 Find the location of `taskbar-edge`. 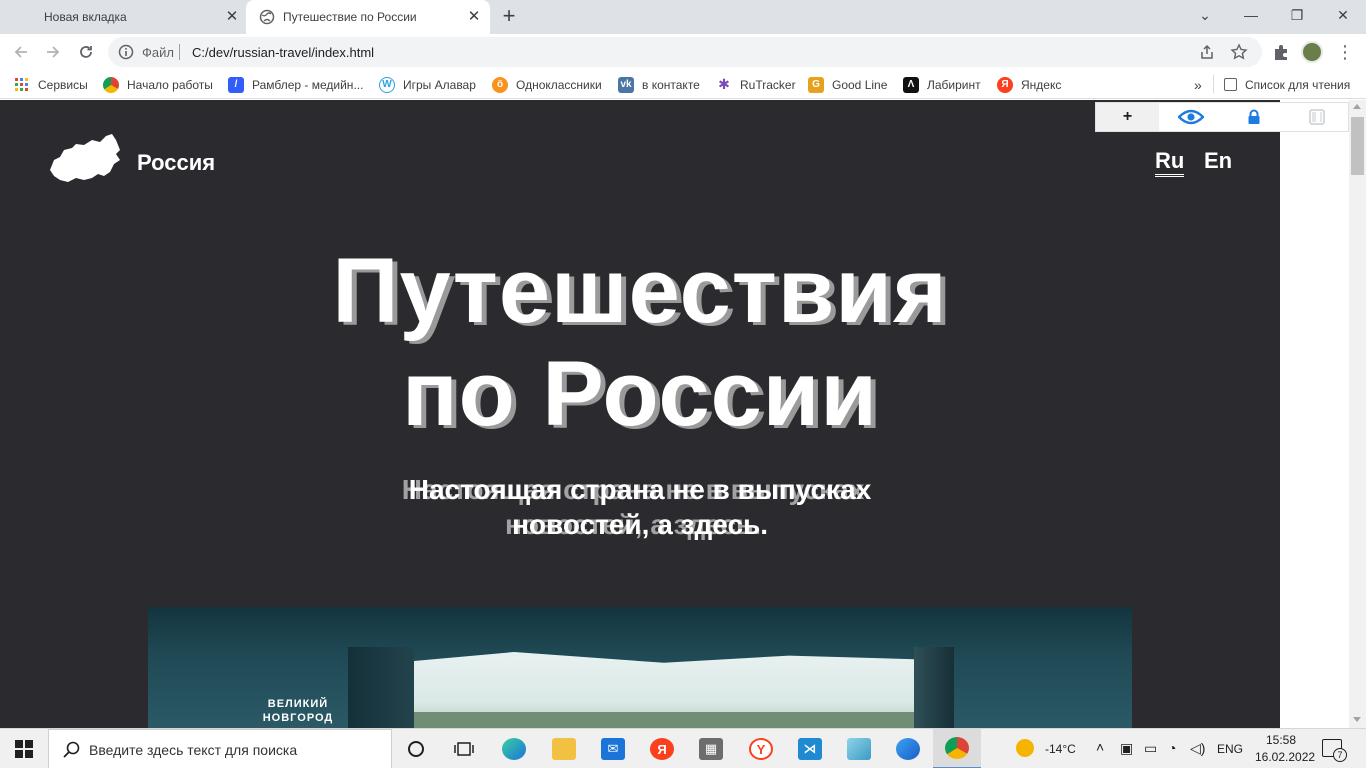

taskbar-edge is located at coordinates (514, 748).